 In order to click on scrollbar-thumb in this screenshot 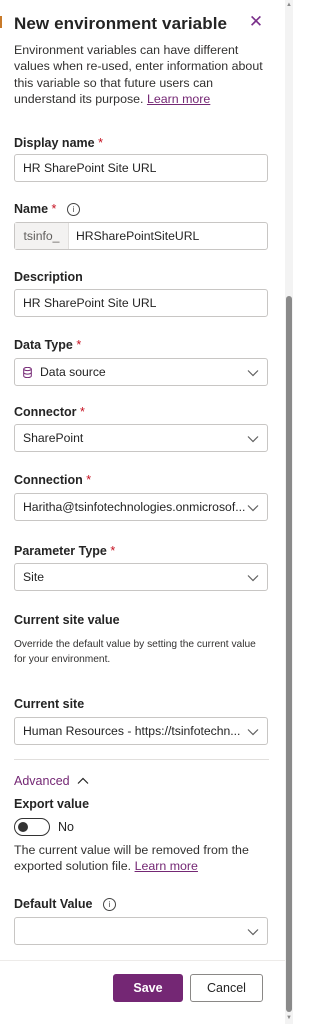, I will do `click(289, 654)`.